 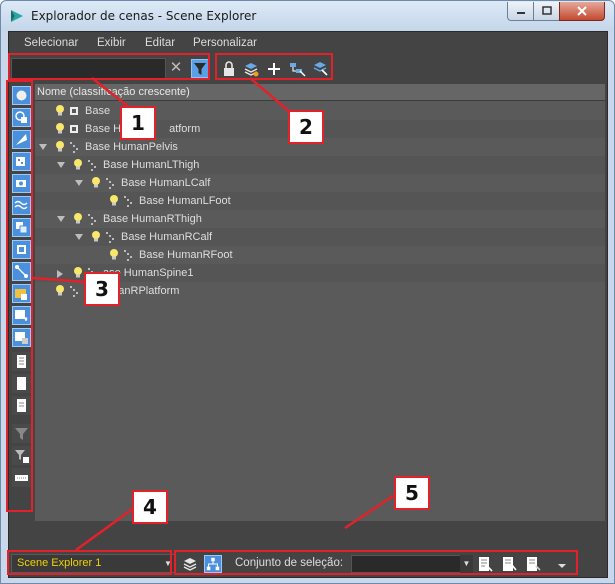 What do you see at coordinates (51, 43) in the screenshot?
I see `menu-selecionar: Selecionar` at bounding box center [51, 43].